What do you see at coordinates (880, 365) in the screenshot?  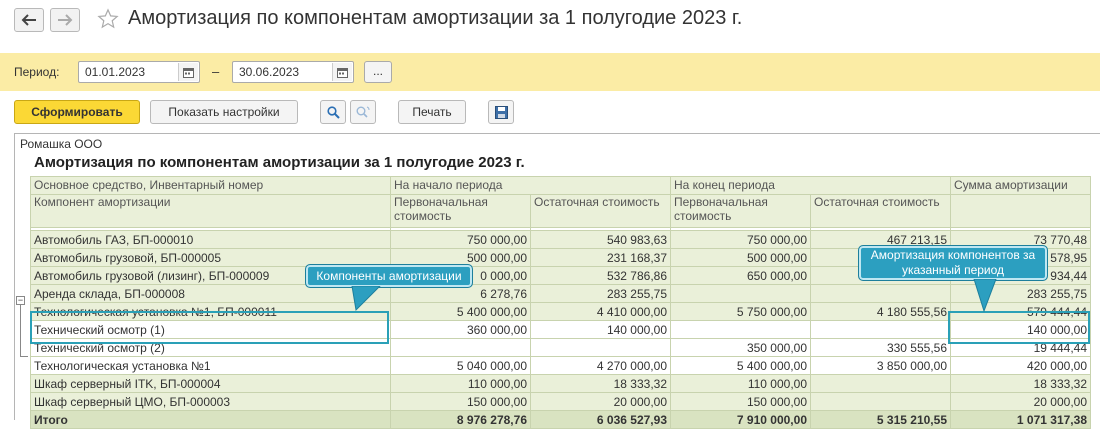 I see `cell-value: 3 850 000,00` at bounding box center [880, 365].